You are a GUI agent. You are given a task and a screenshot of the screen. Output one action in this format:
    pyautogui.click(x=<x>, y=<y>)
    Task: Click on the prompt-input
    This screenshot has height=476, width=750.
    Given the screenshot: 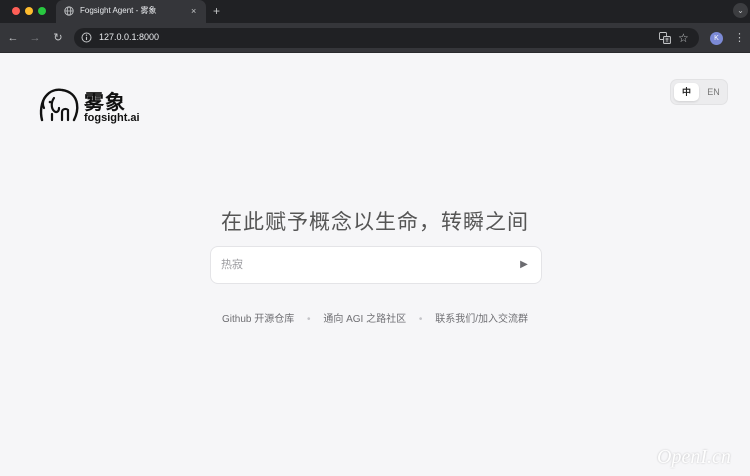 What is the action you would take?
    pyautogui.click(x=366, y=265)
    